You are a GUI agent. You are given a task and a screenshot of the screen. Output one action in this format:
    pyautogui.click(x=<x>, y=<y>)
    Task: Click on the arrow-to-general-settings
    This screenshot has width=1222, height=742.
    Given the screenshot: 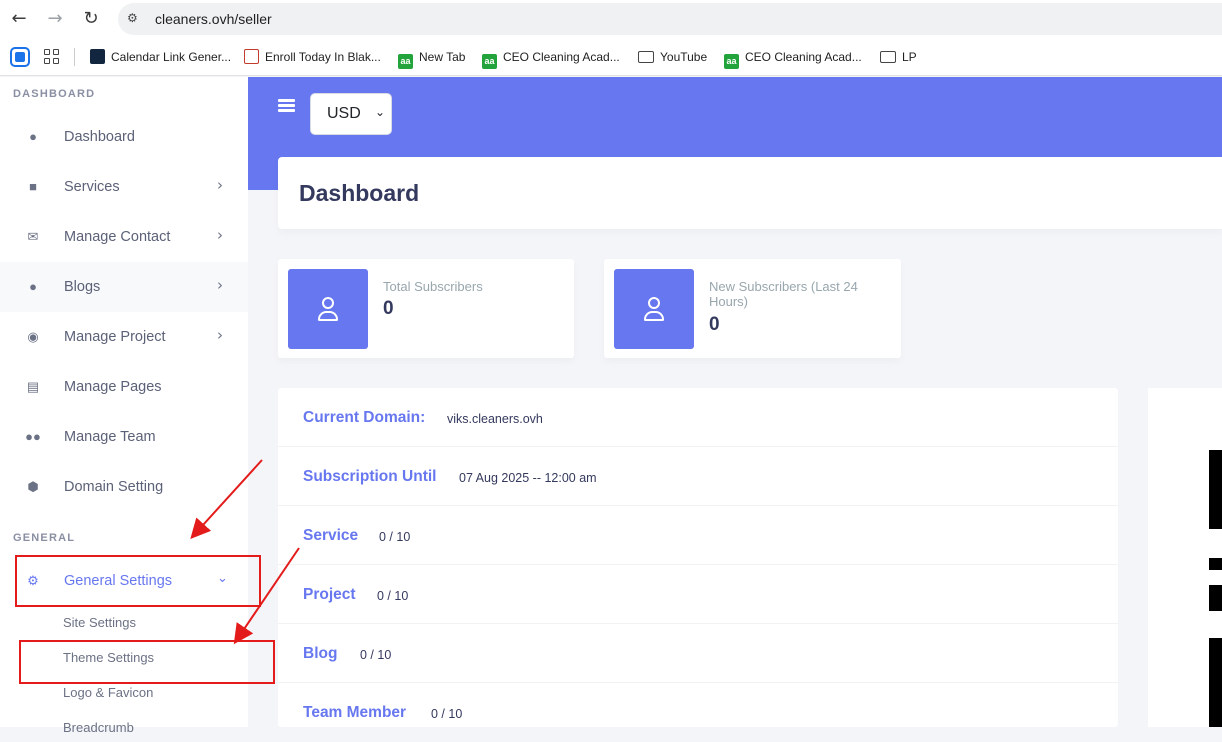 What is the action you would take?
    pyautogui.click(x=226, y=499)
    